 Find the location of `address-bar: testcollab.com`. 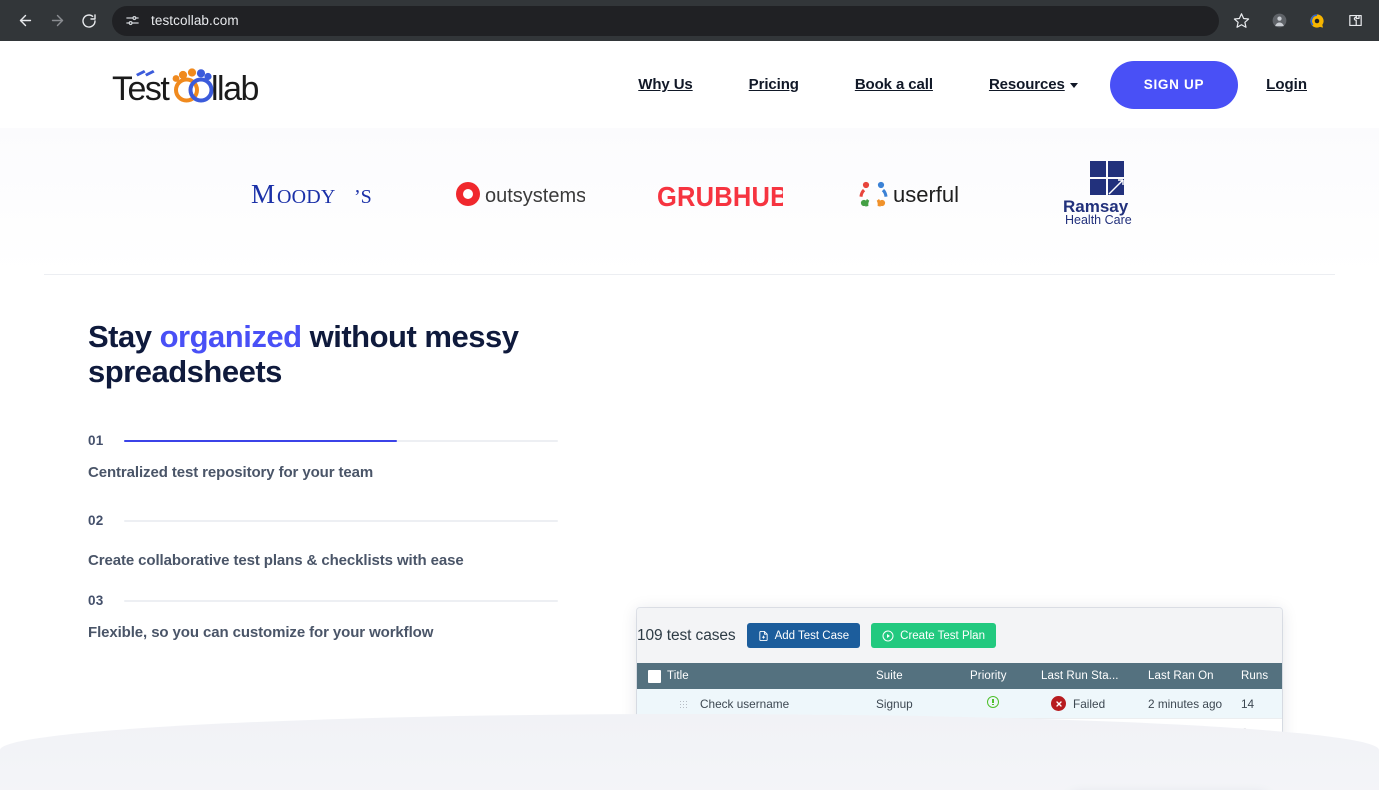

address-bar: testcollab.com is located at coordinates (665, 20).